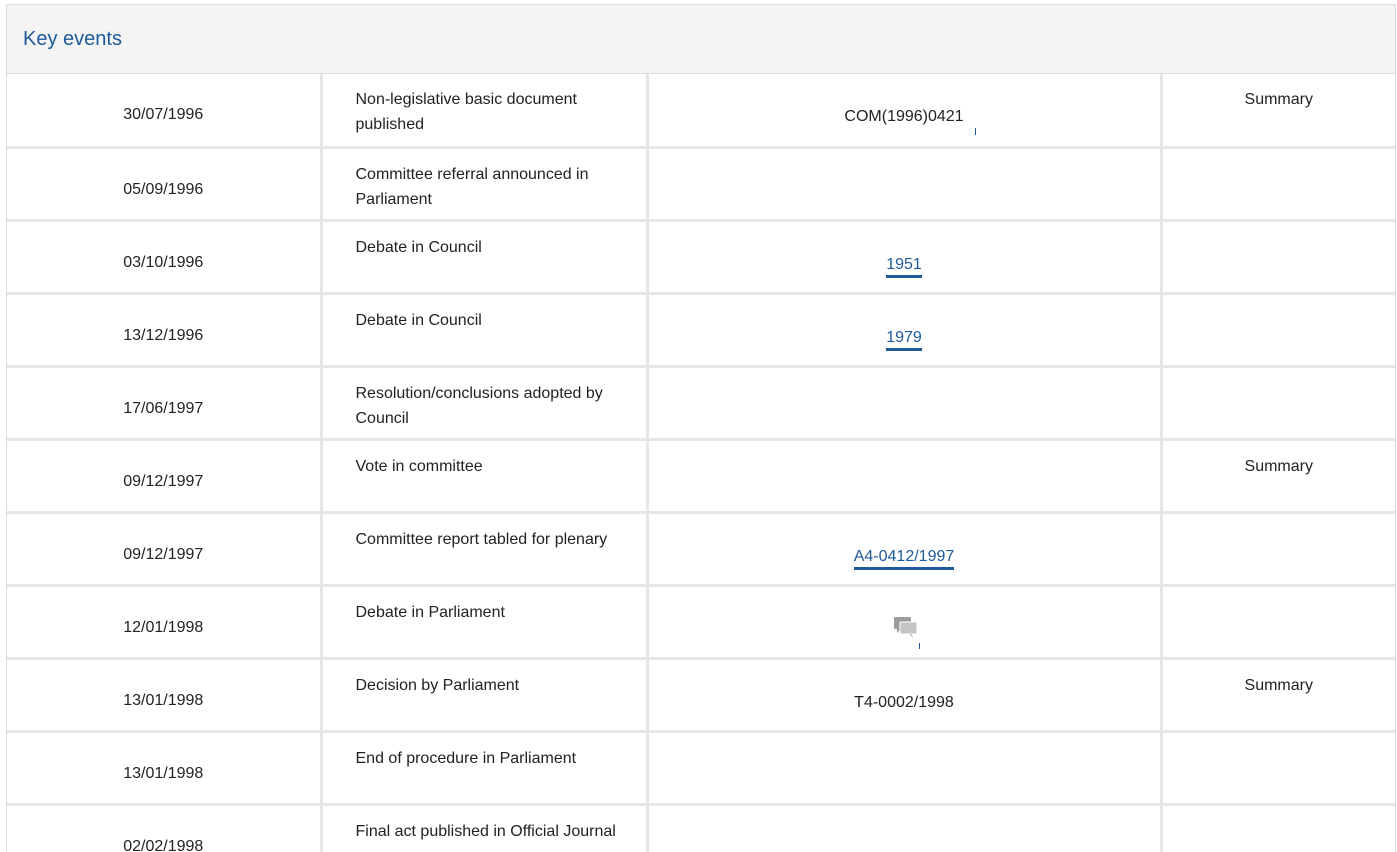  I want to click on event-description: Decision by Parliament, so click(485, 695).